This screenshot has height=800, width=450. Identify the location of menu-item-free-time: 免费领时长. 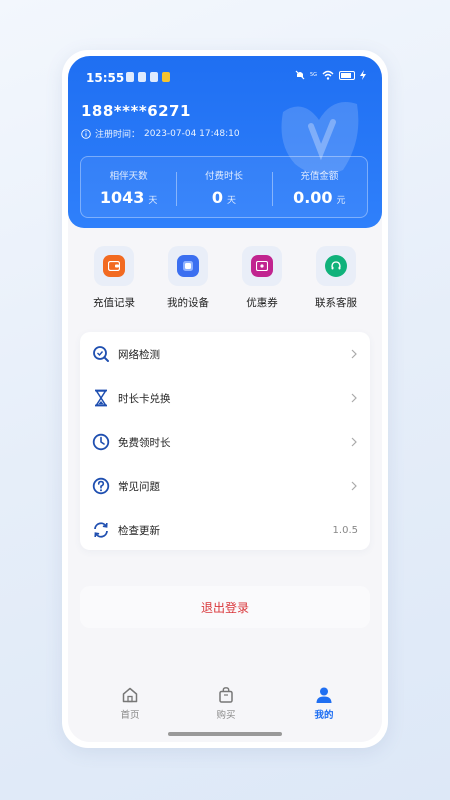
(225, 442).